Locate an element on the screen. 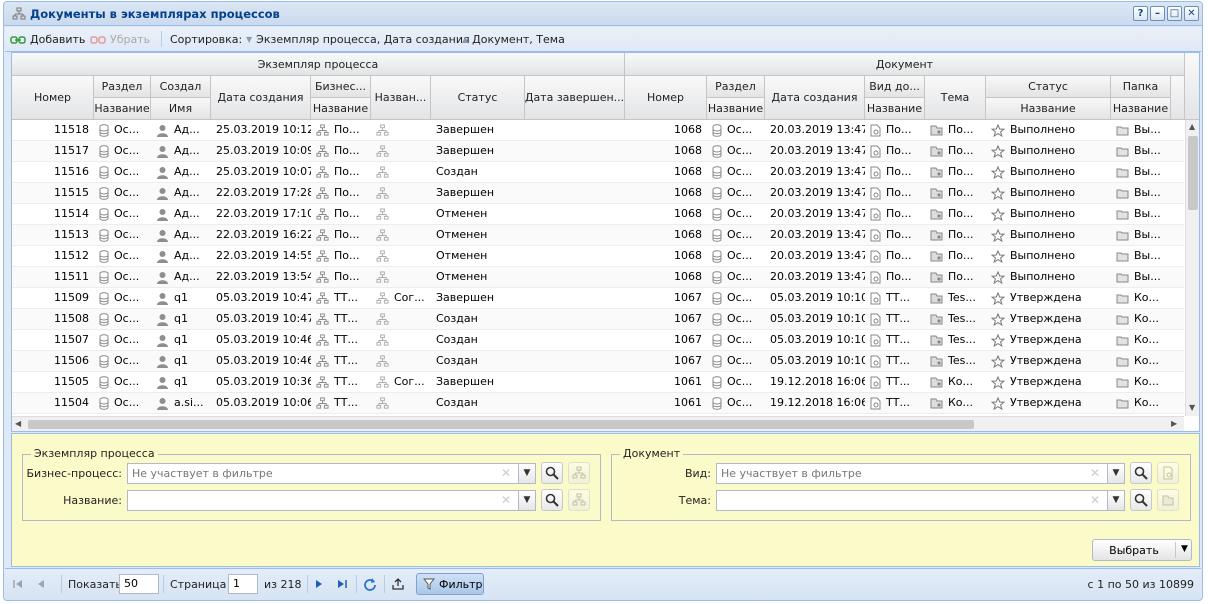  col-folder: Папка is located at coordinates (1141, 87).